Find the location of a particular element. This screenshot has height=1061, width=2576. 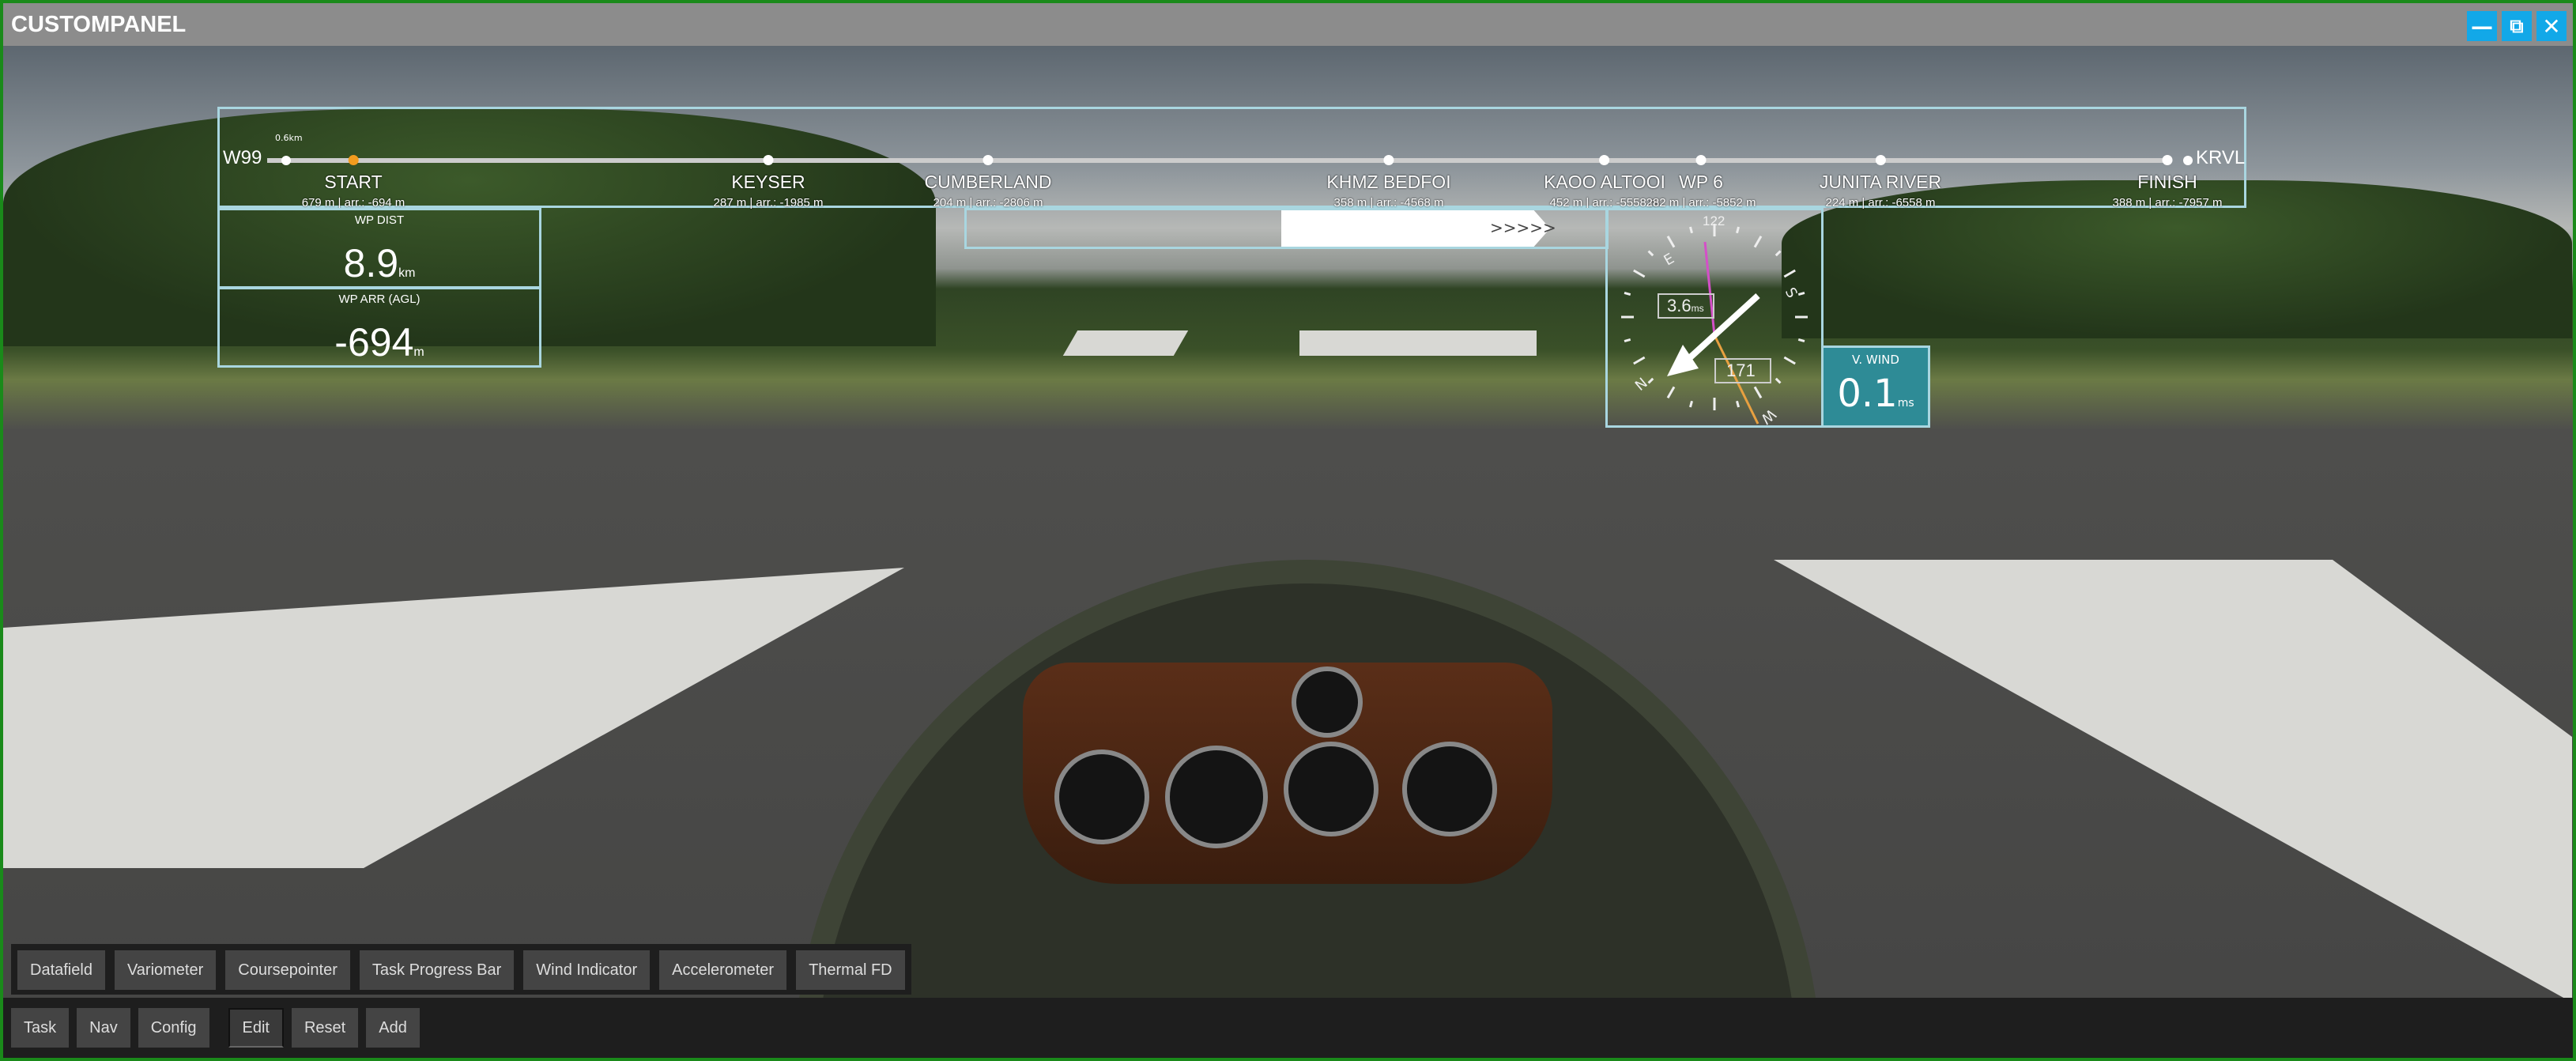

widget-button-task-progress-bar: Task Progress Bar is located at coordinates (437, 970).